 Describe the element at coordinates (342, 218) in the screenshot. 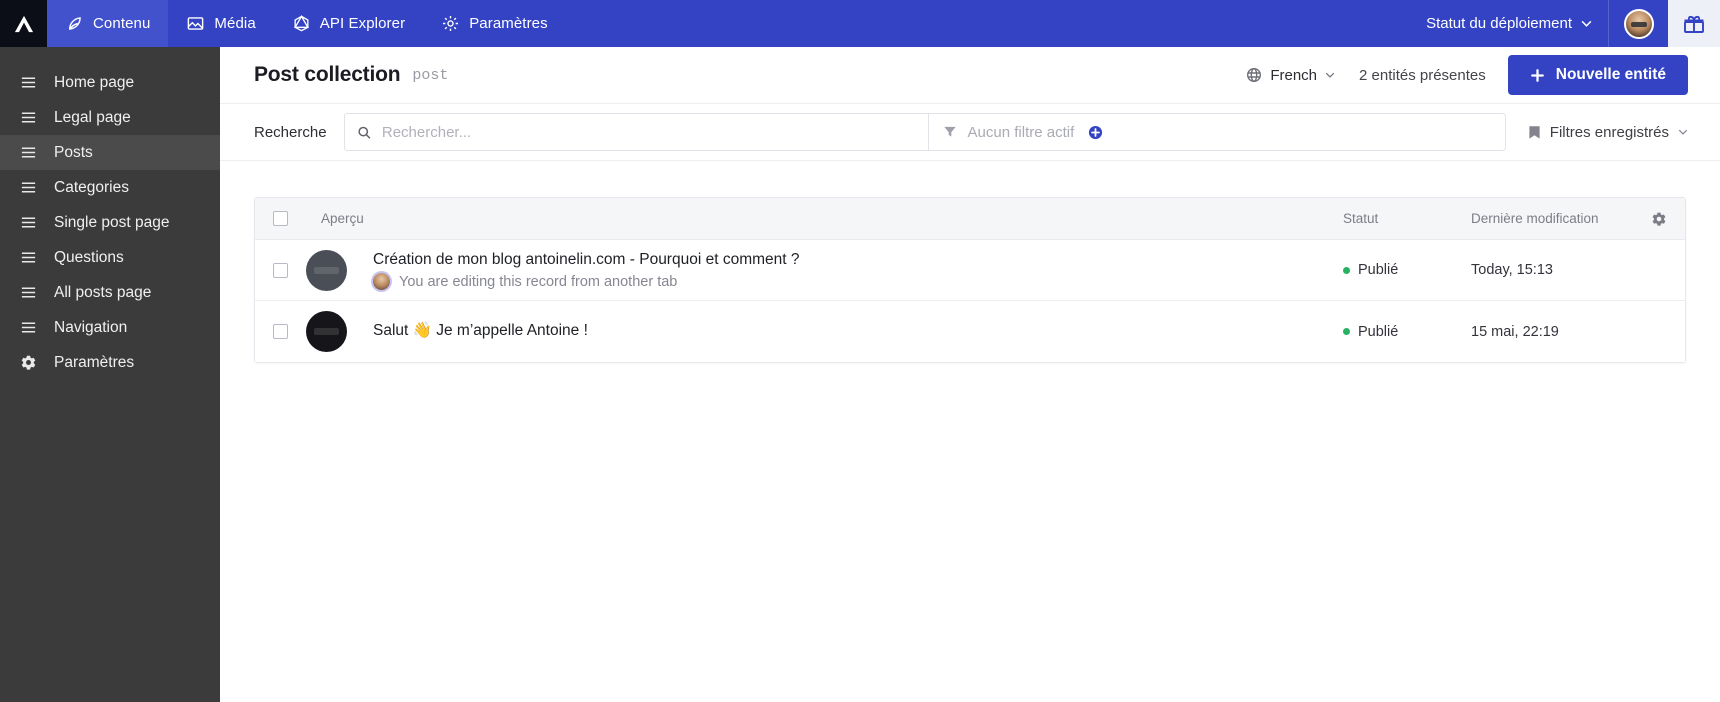

I see `column-header-preview: Aperçu` at that location.